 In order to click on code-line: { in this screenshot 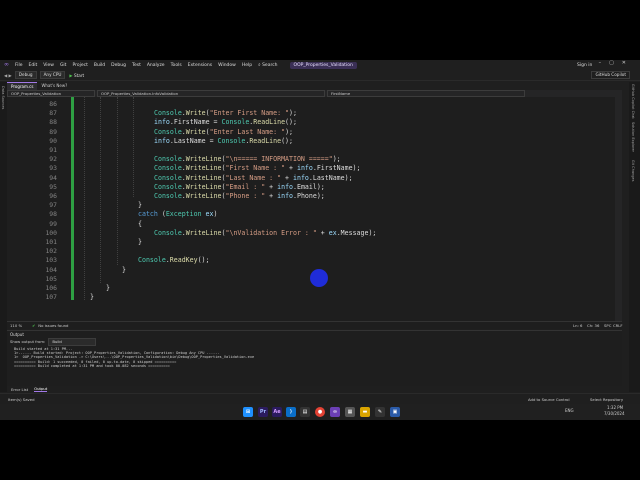, I will do `click(140, 224)`.